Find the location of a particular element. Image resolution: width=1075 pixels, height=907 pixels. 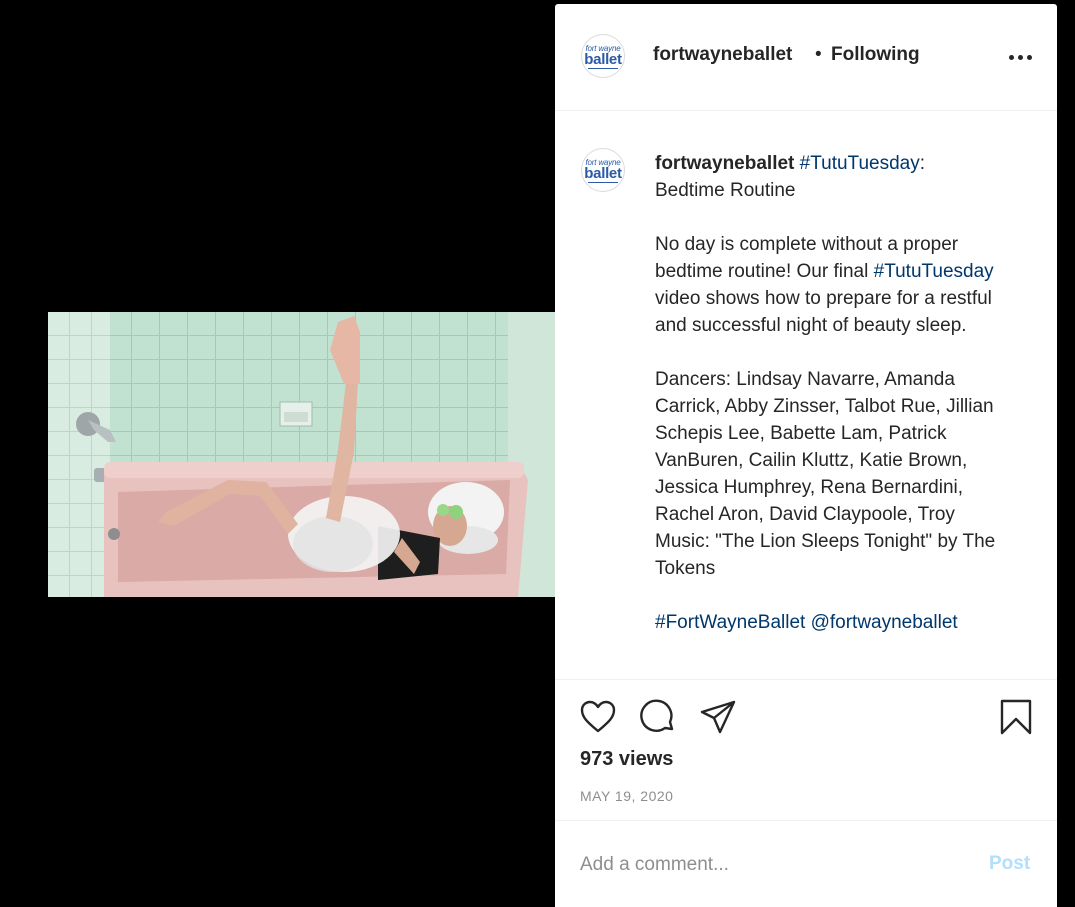

video-frame-illustration is located at coordinates (301, 454).